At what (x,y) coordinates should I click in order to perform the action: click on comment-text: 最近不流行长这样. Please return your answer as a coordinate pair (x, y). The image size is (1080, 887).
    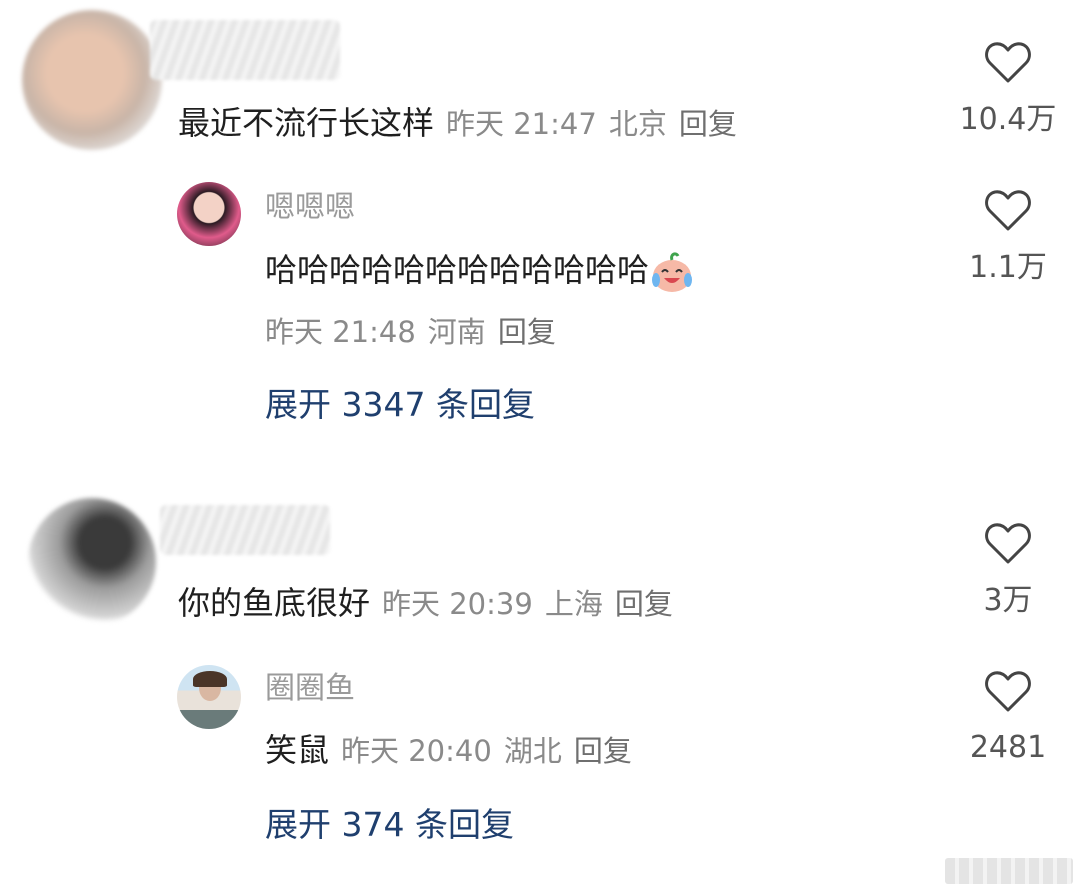
    Looking at the image, I should click on (306, 123).